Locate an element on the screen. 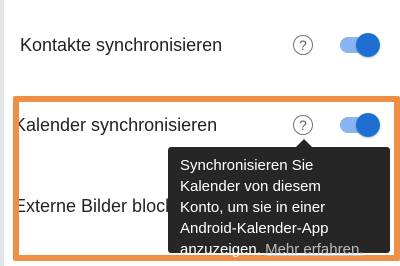 The height and width of the screenshot is (266, 400). contacts-sync-toggle is located at coordinates (359, 45).